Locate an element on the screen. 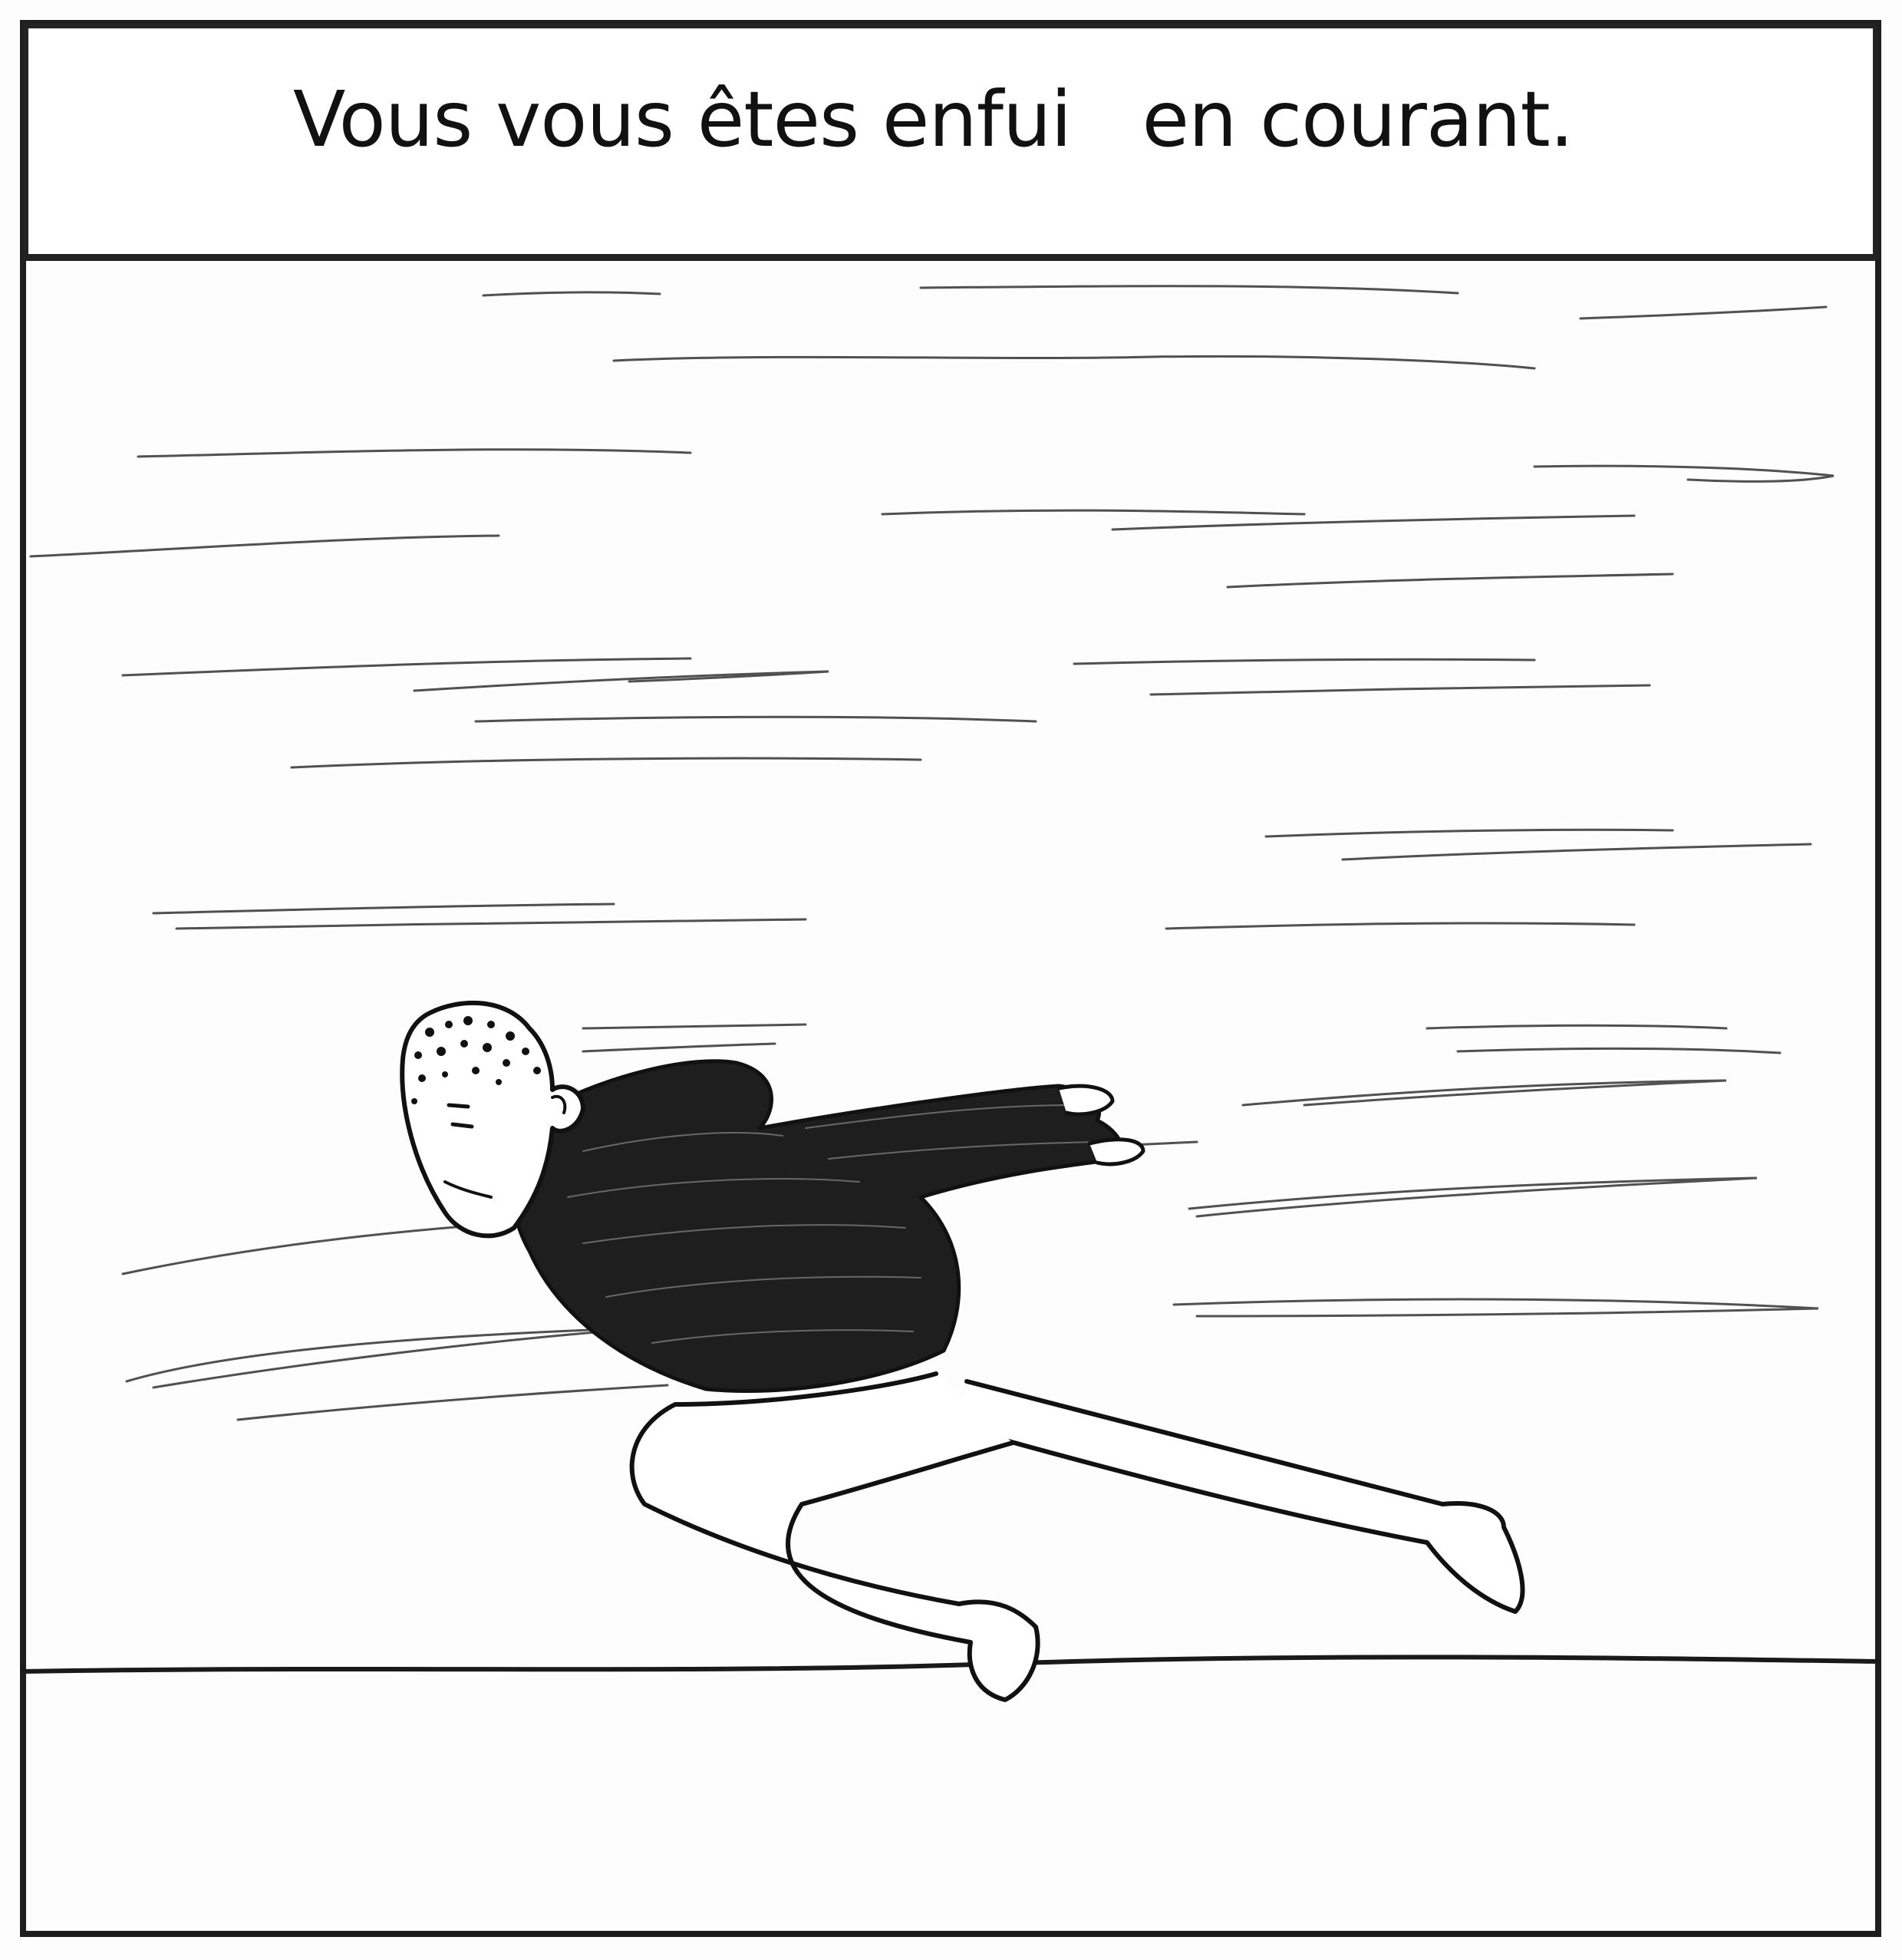 This screenshot has width=1902, height=1960. ground-line is located at coordinates (951, 1664).